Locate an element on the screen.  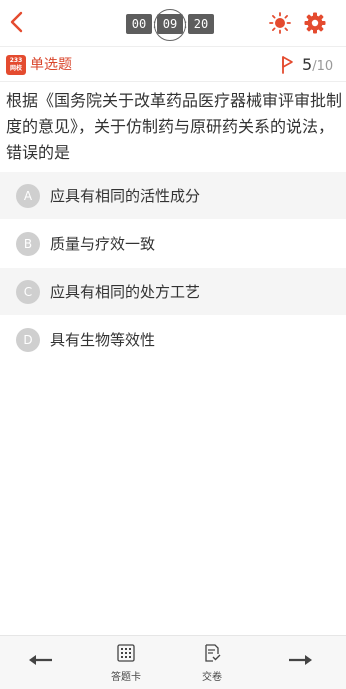
timer-minutes: 09 is located at coordinates (170, 25).